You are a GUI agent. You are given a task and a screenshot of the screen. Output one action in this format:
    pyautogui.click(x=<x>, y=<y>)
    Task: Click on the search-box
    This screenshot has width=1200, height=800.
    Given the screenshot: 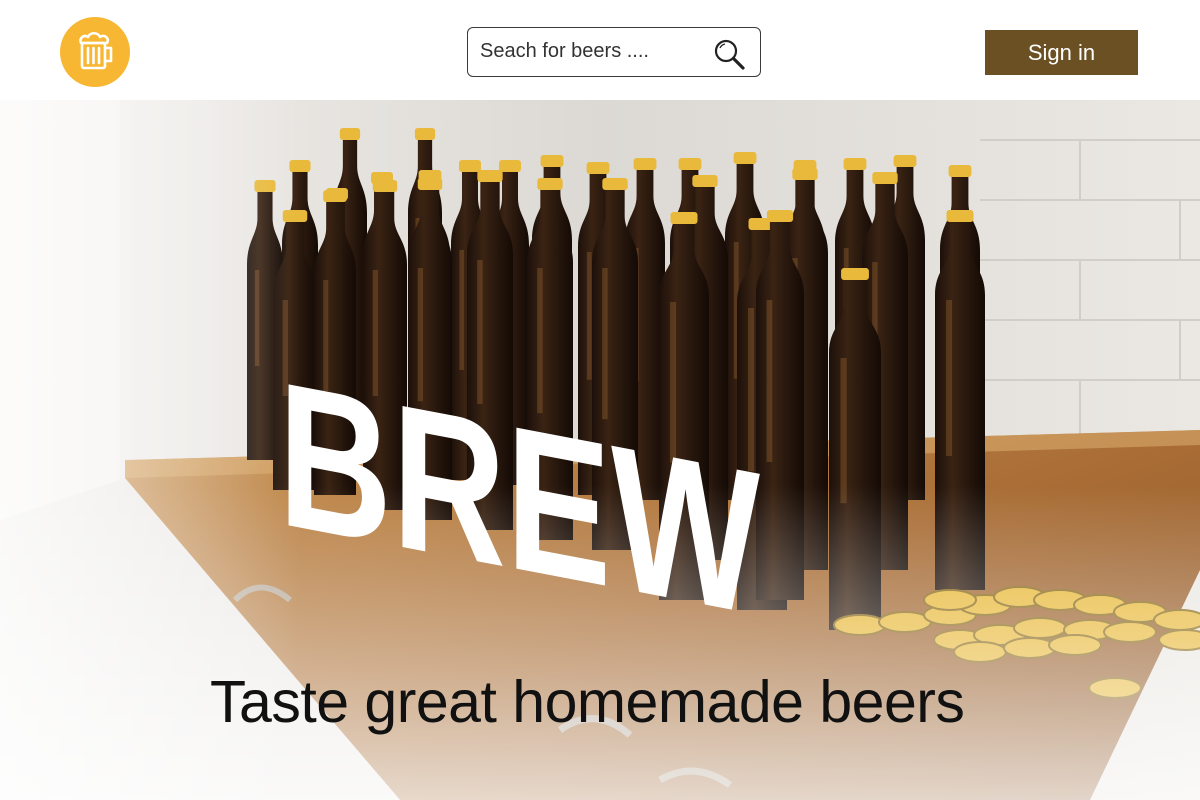 What is the action you would take?
    pyautogui.click(x=614, y=52)
    